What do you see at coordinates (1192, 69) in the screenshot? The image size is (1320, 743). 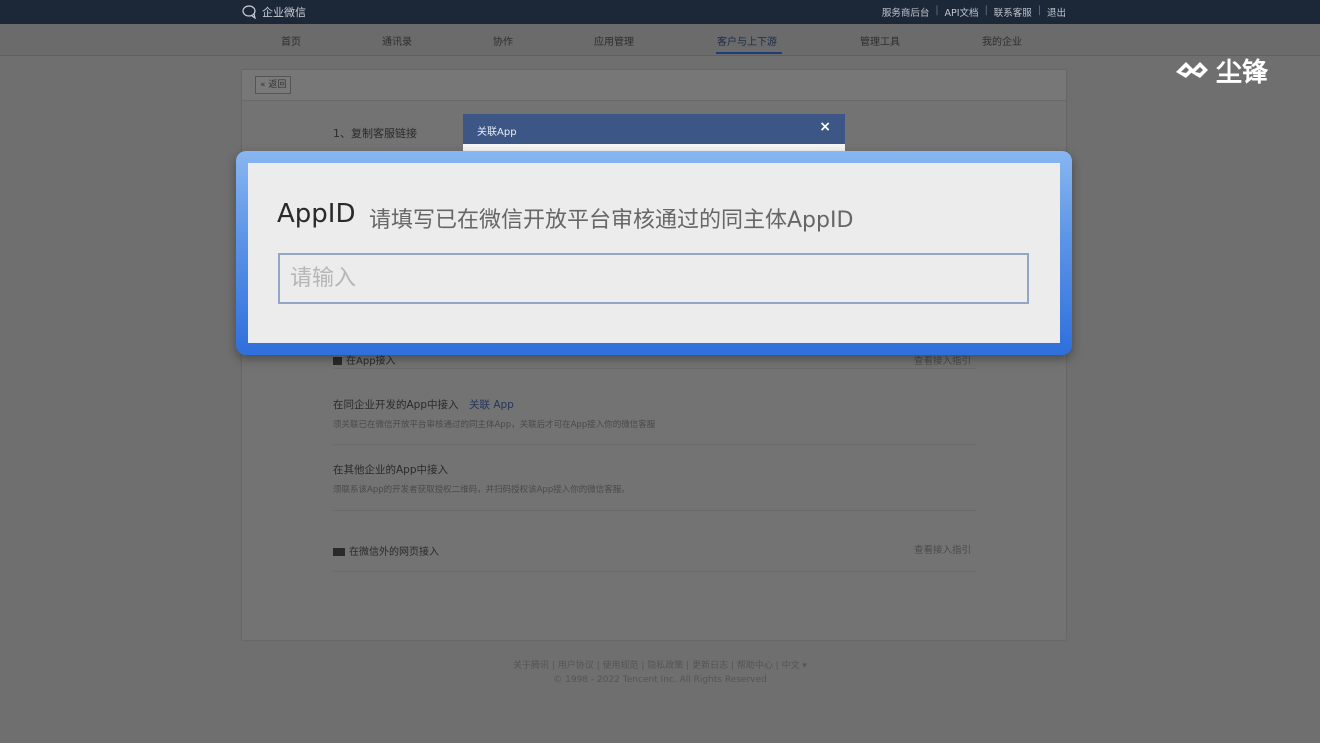 I see `watermark-logo-icon` at bounding box center [1192, 69].